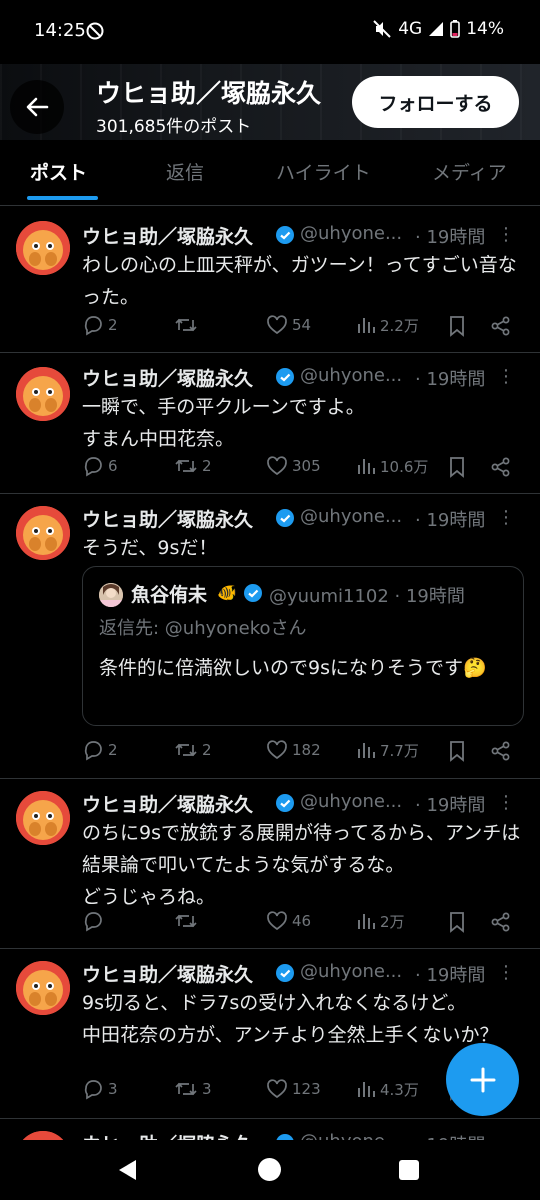 This screenshot has width=540, height=1200. I want to click on nav-home-icon, so click(269, 1169).